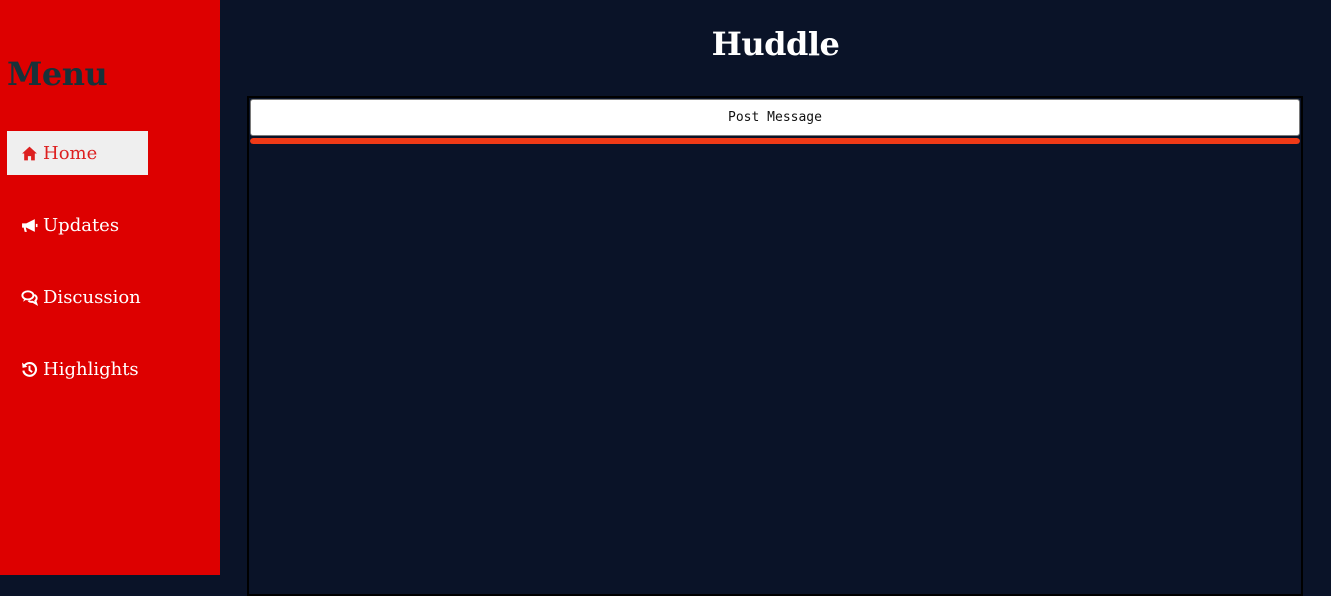 The image size is (1331, 596). I want to click on history-icon, so click(29, 369).